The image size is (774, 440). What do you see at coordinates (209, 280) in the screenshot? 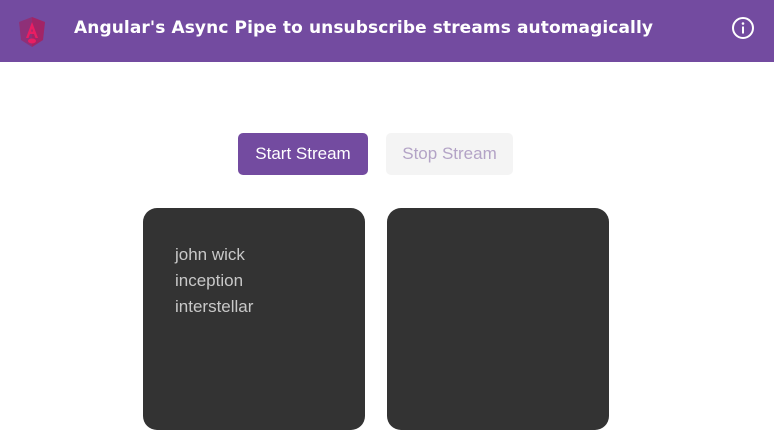
I see `list-item: inception` at bounding box center [209, 280].